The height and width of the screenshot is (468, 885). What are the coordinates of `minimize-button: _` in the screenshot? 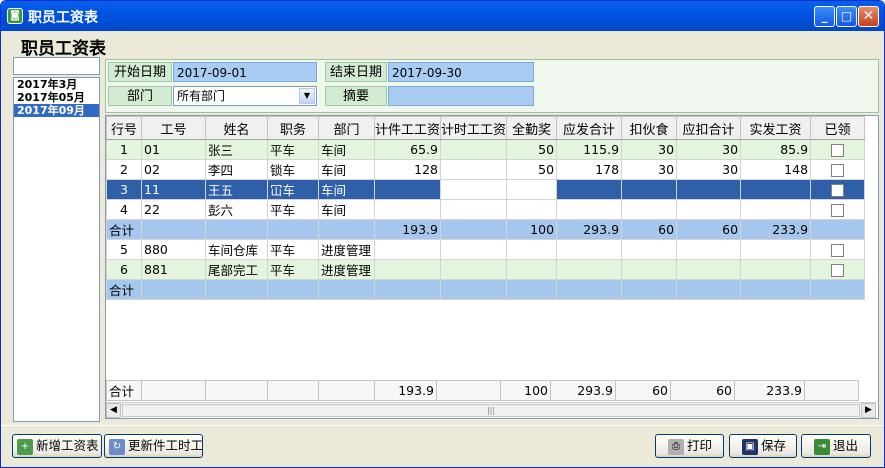 It's located at (824, 16).